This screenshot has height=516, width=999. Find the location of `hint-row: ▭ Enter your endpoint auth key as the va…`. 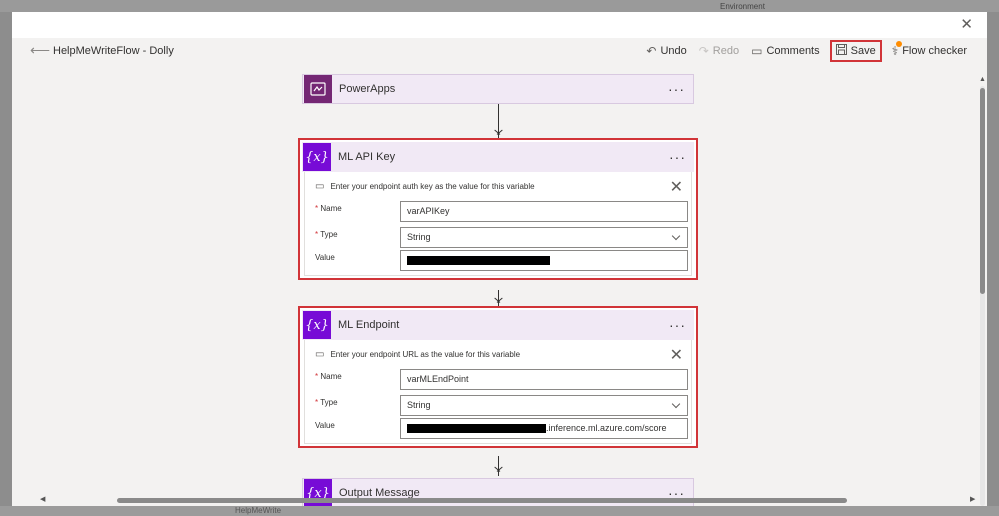

hint-row: ▭ Enter your endpoint auth key as the va… is located at coordinates (499, 186).